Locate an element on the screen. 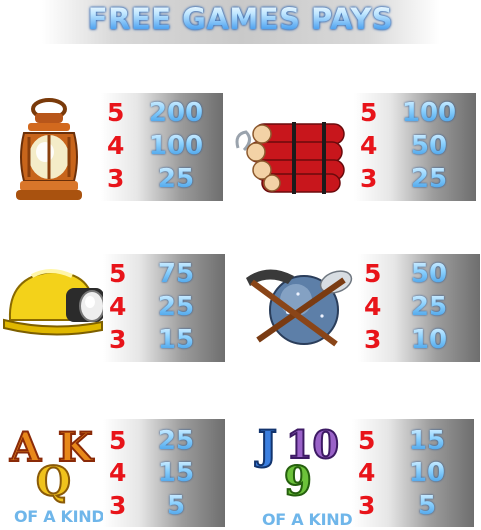  j109-cards-icon: J 10 9 is located at coordinates (307, 463).